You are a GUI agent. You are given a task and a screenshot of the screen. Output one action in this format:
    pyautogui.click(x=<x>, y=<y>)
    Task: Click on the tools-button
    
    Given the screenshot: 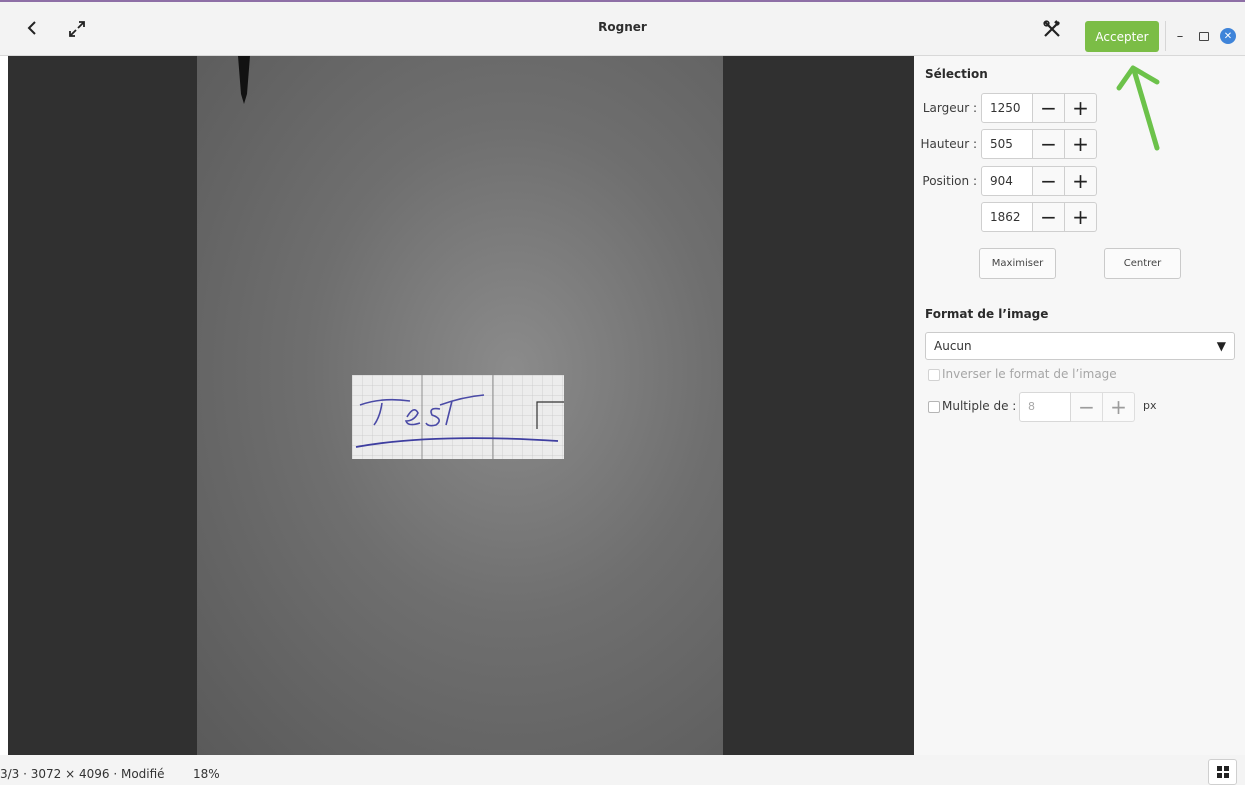 What is the action you would take?
    pyautogui.click(x=1052, y=29)
    